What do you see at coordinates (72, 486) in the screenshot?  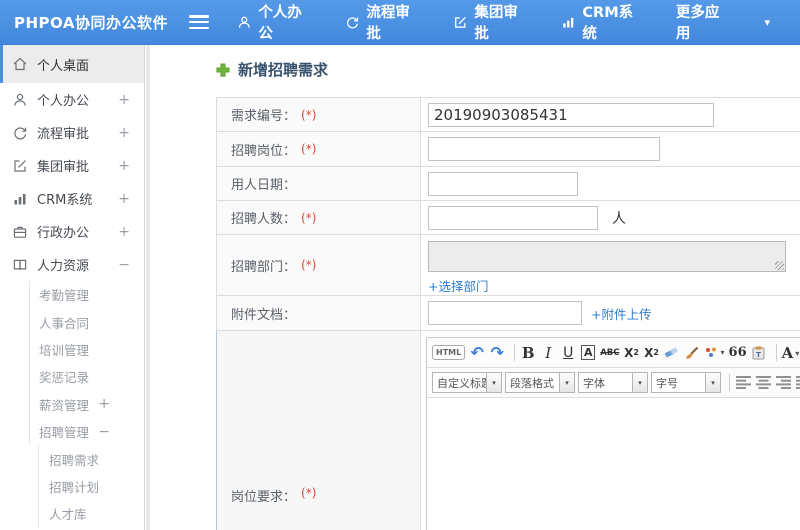 I see `sidebar-item-recruit-plan: 招聘计划` at bounding box center [72, 486].